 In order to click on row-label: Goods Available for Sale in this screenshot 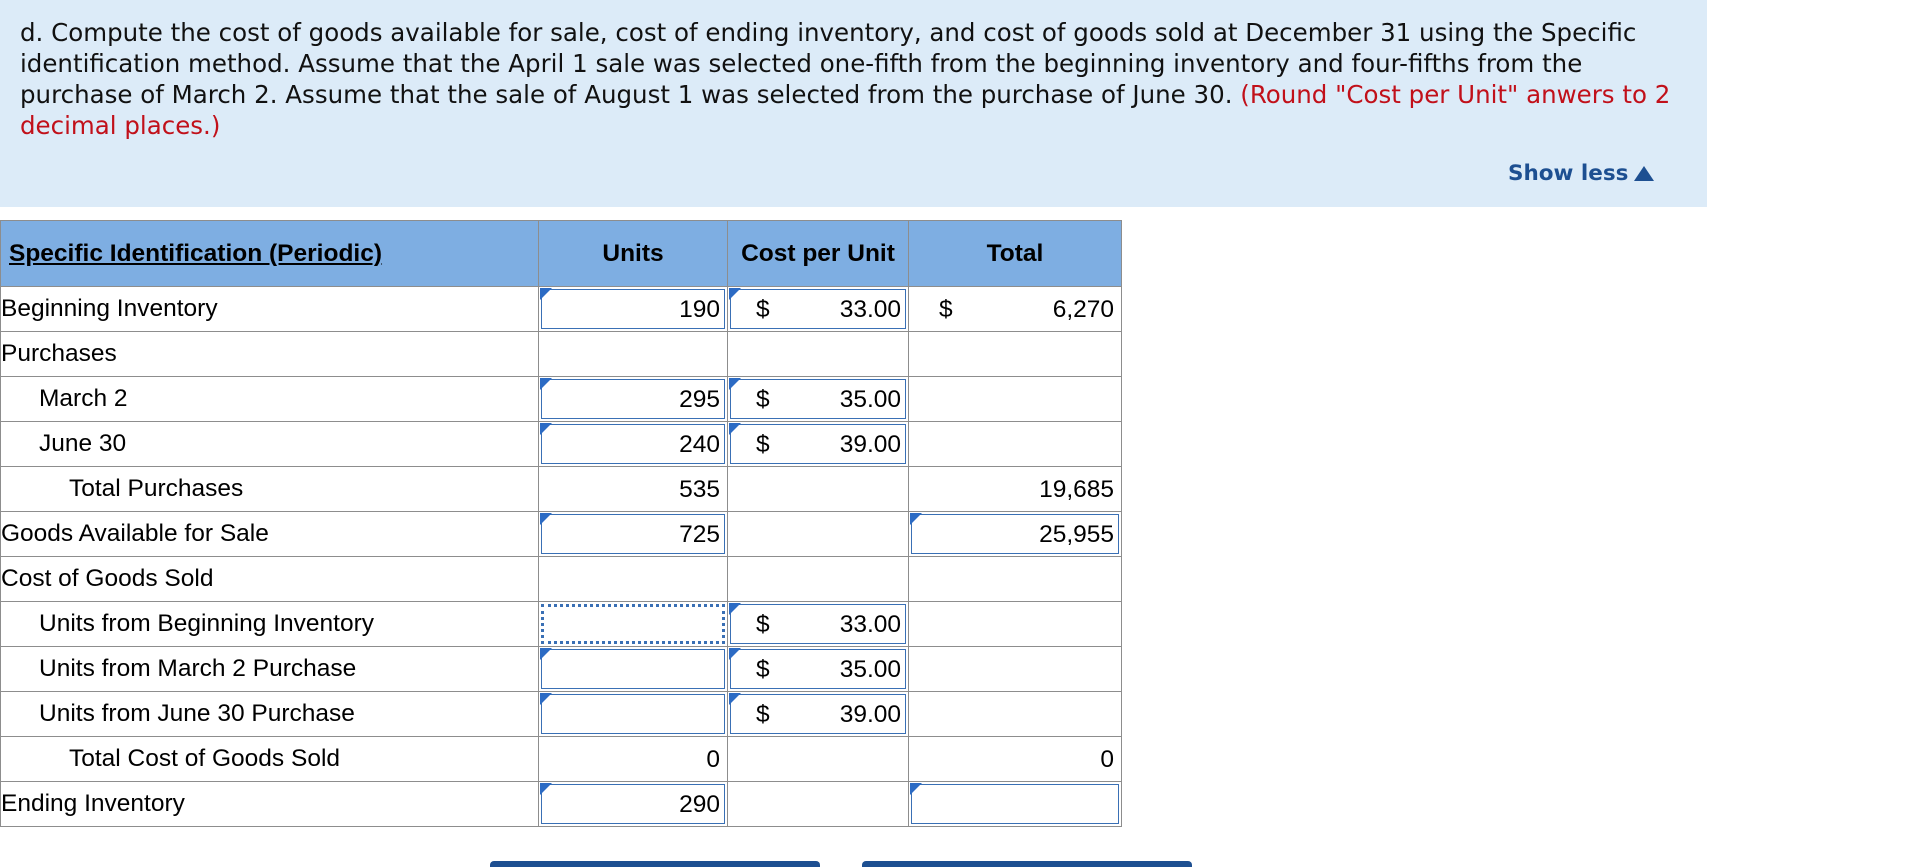, I will do `click(269, 534)`.